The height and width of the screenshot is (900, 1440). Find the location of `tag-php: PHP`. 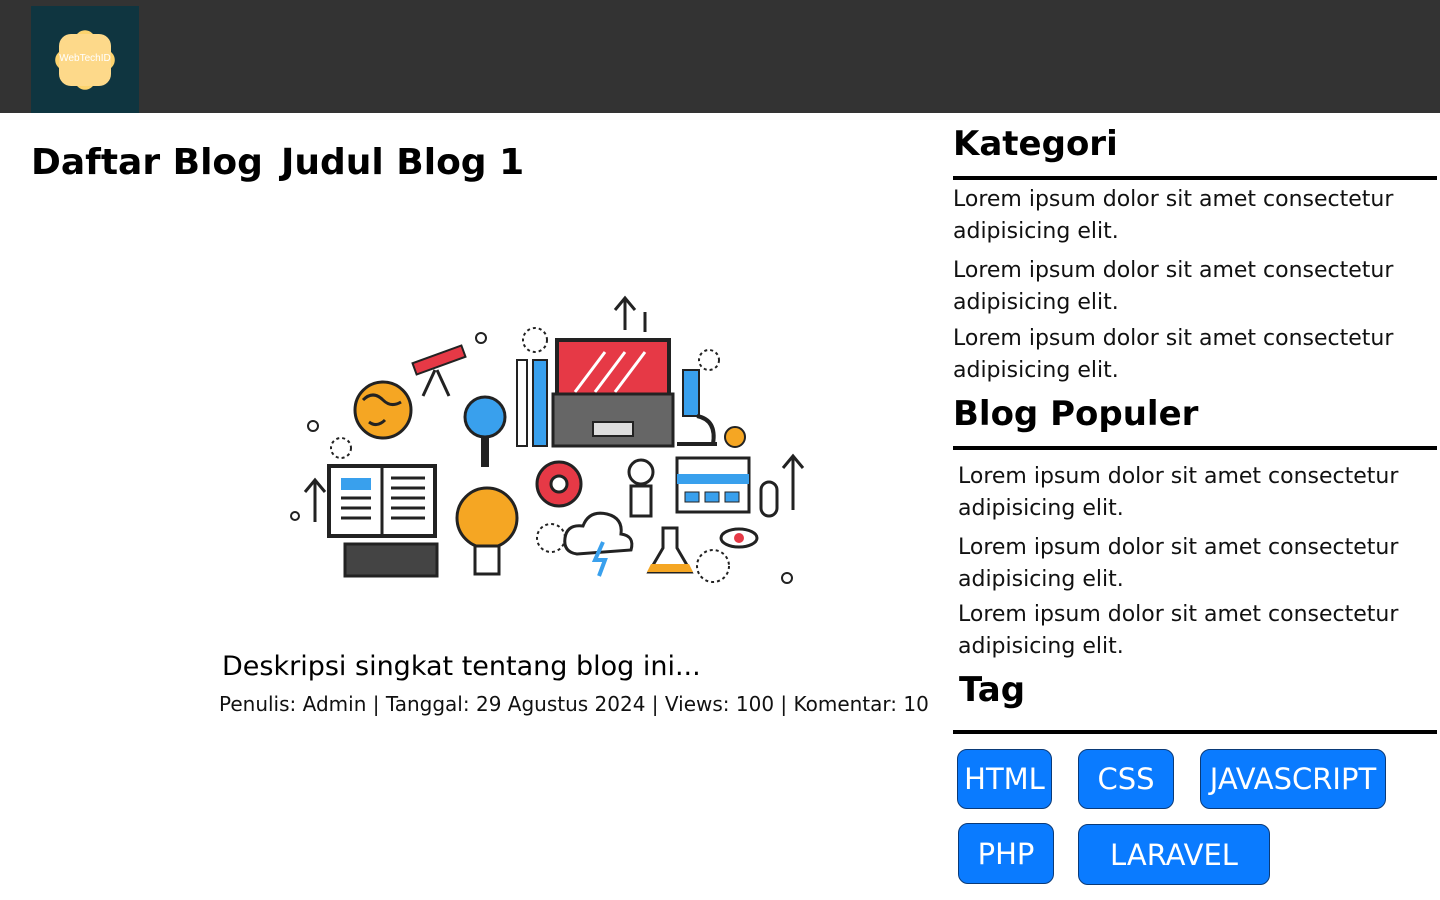

tag-php: PHP is located at coordinates (1006, 853).